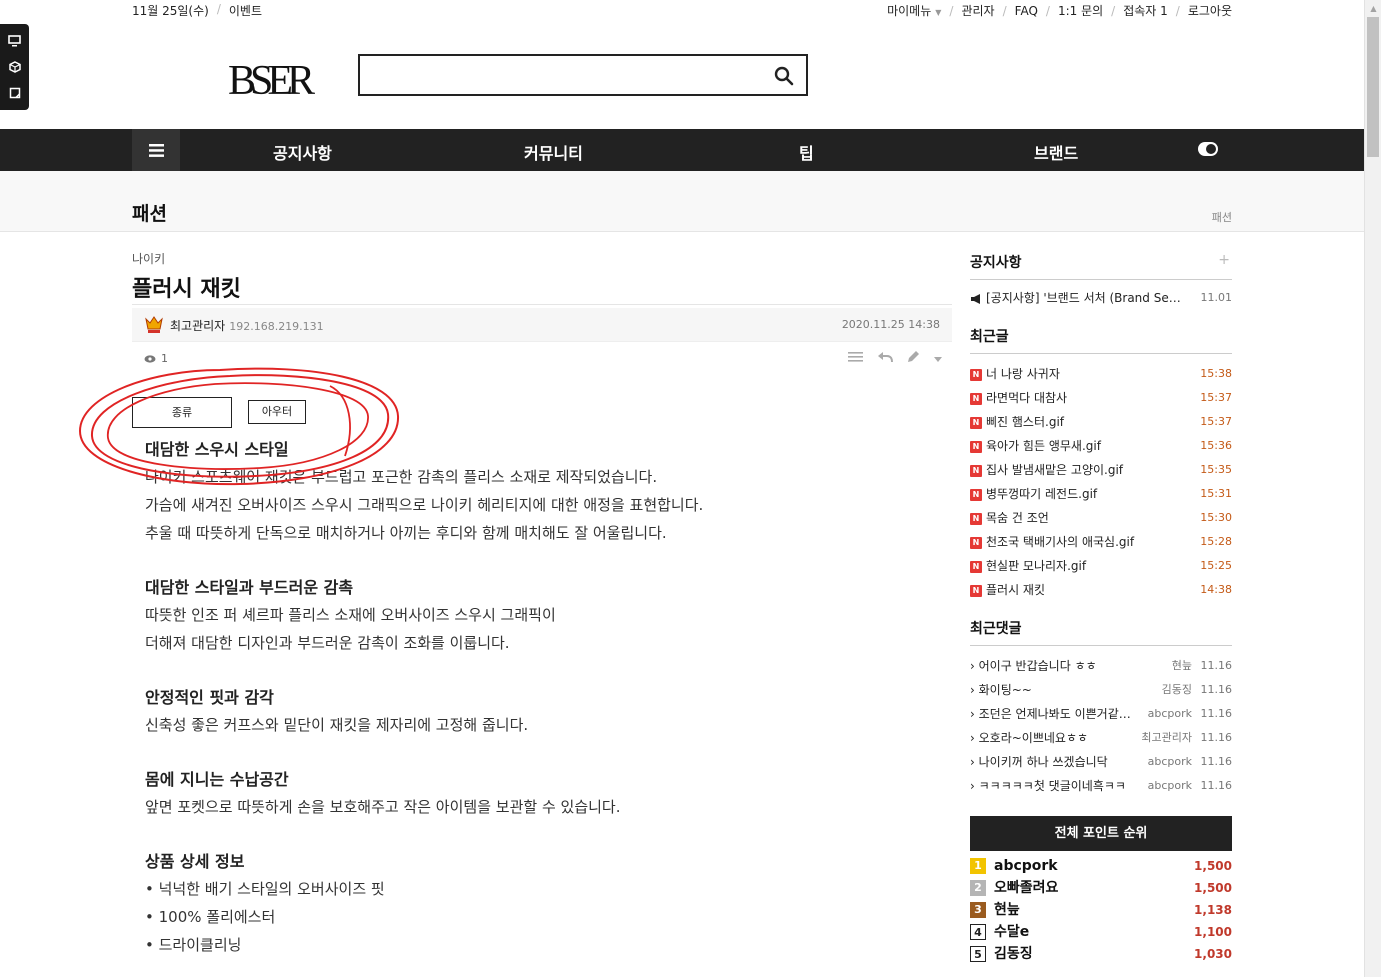 The image size is (1381, 977). What do you see at coordinates (1056, 152) in the screenshot?
I see `nav-brand: 브랜드` at bounding box center [1056, 152].